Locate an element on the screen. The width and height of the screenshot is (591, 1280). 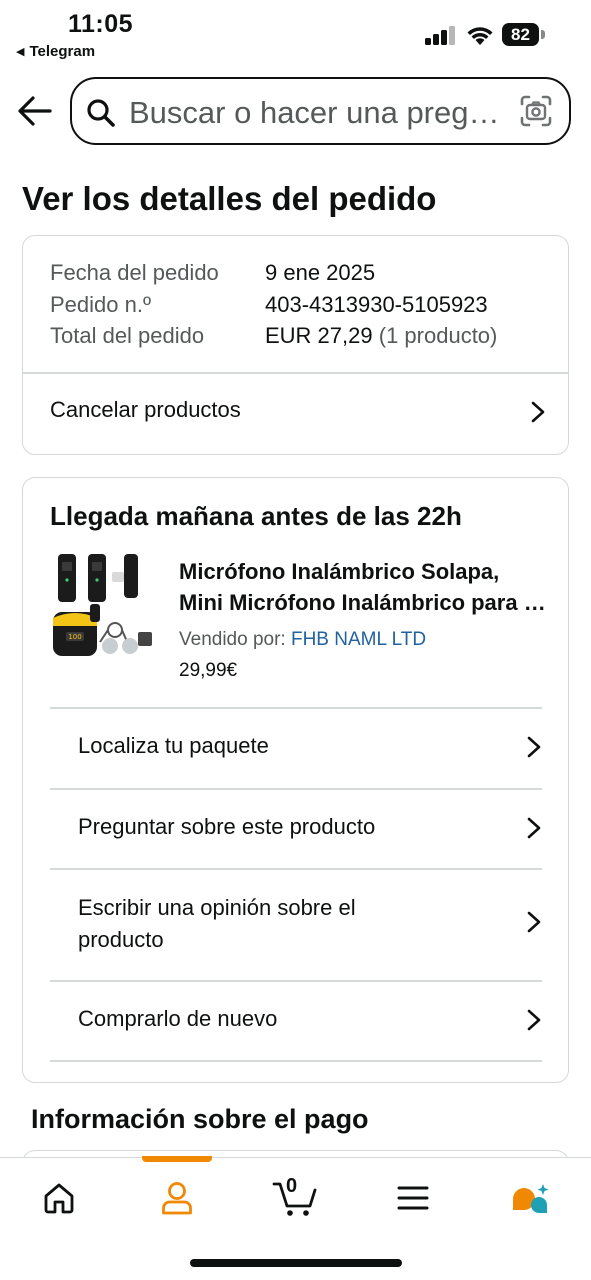
nav-home is located at coordinates (59, 1198).